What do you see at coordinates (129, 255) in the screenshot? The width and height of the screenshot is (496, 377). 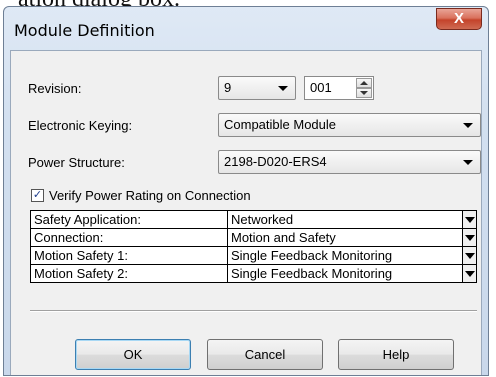 I see `property-name: Motion Safety 1:` at bounding box center [129, 255].